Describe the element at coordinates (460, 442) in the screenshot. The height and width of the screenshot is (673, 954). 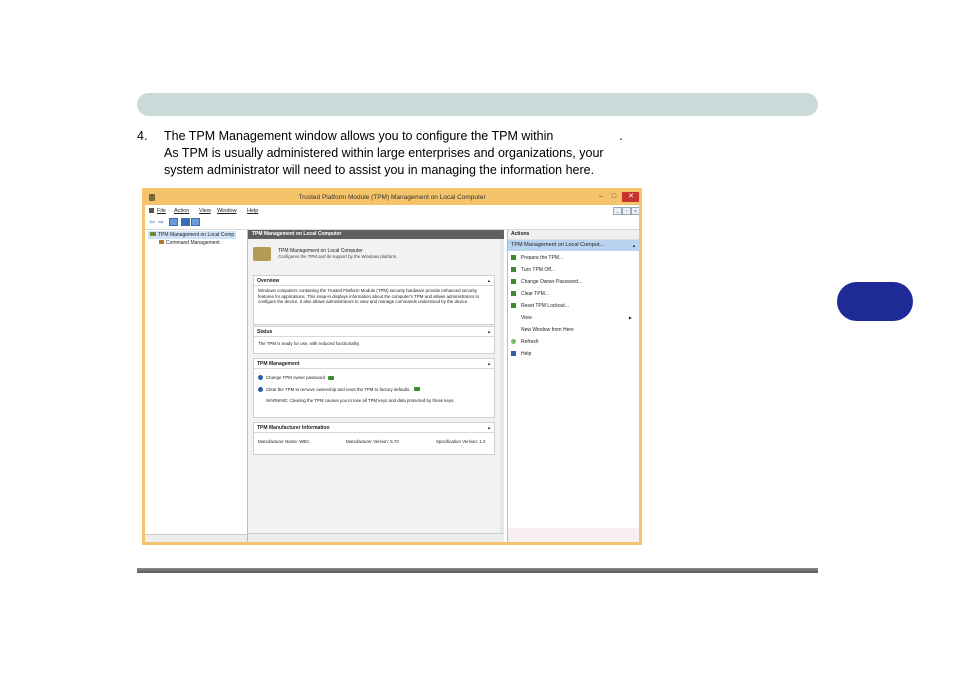
I see `specification-version: Specification Version: 1.2` at that location.